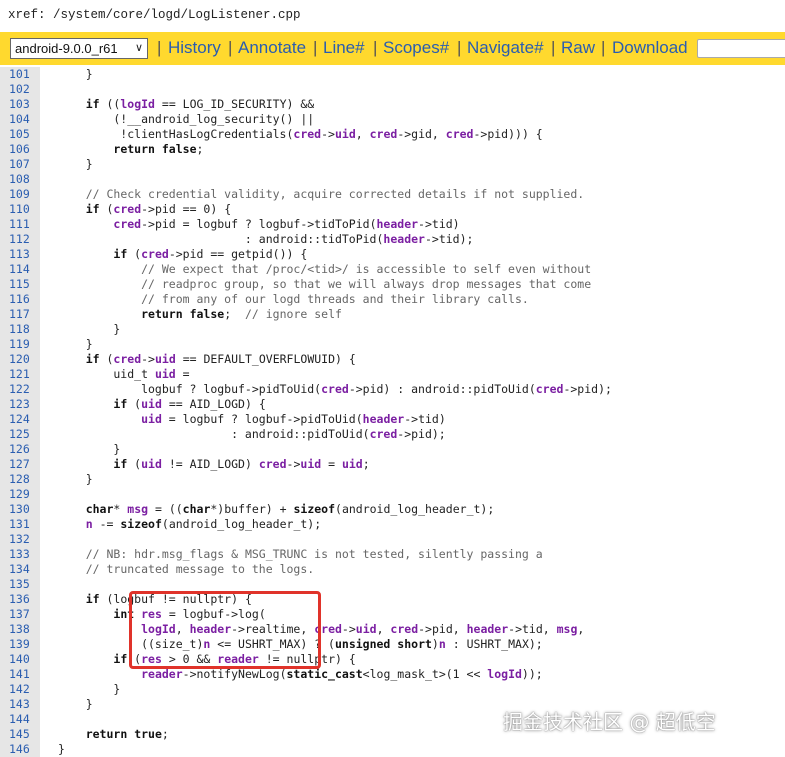 The image size is (785, 757). Describe the element at coordinates (20, 614) in the screenshot. I see `line-number-link: 137` at that location.